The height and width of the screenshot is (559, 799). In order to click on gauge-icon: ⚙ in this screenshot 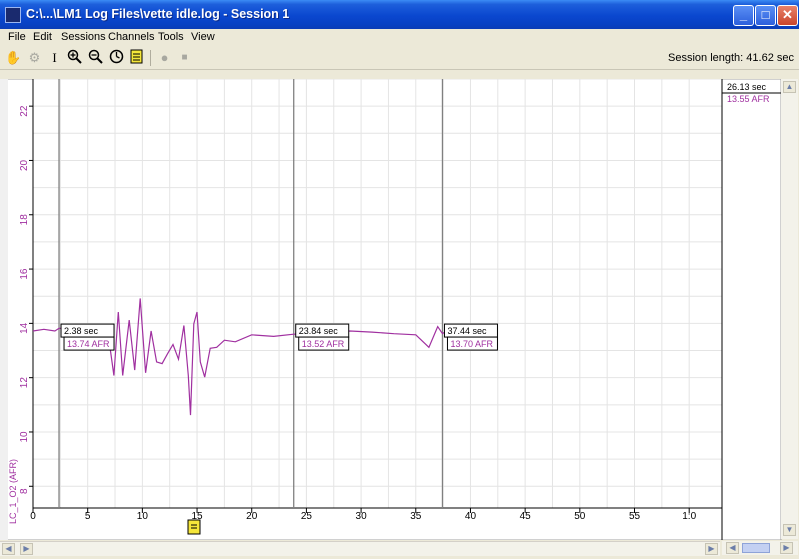, I will do `click(34, 57)`.